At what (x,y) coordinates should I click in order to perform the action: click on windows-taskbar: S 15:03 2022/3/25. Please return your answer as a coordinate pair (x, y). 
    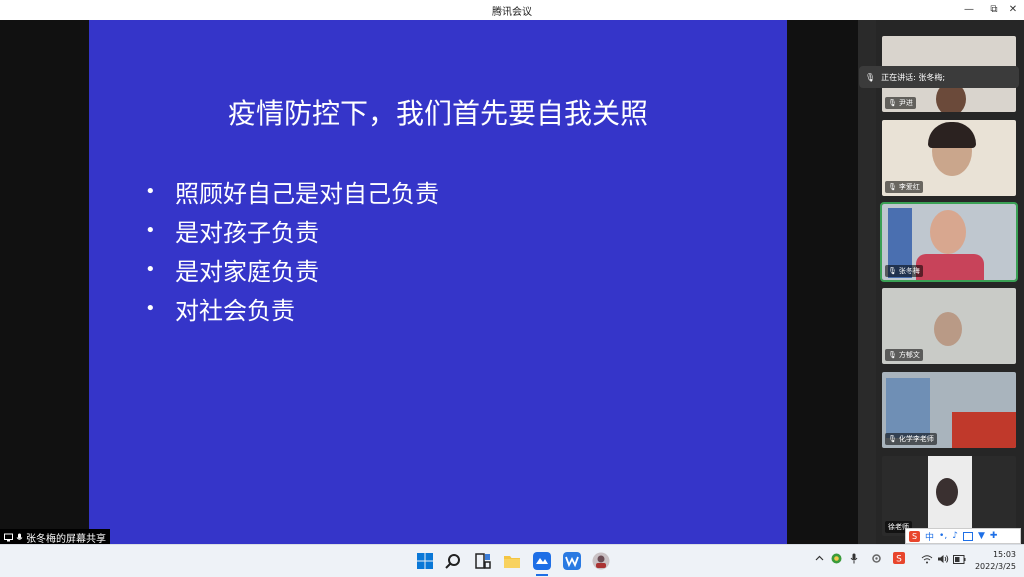
    Looking at the image, I should click on (512, 560).